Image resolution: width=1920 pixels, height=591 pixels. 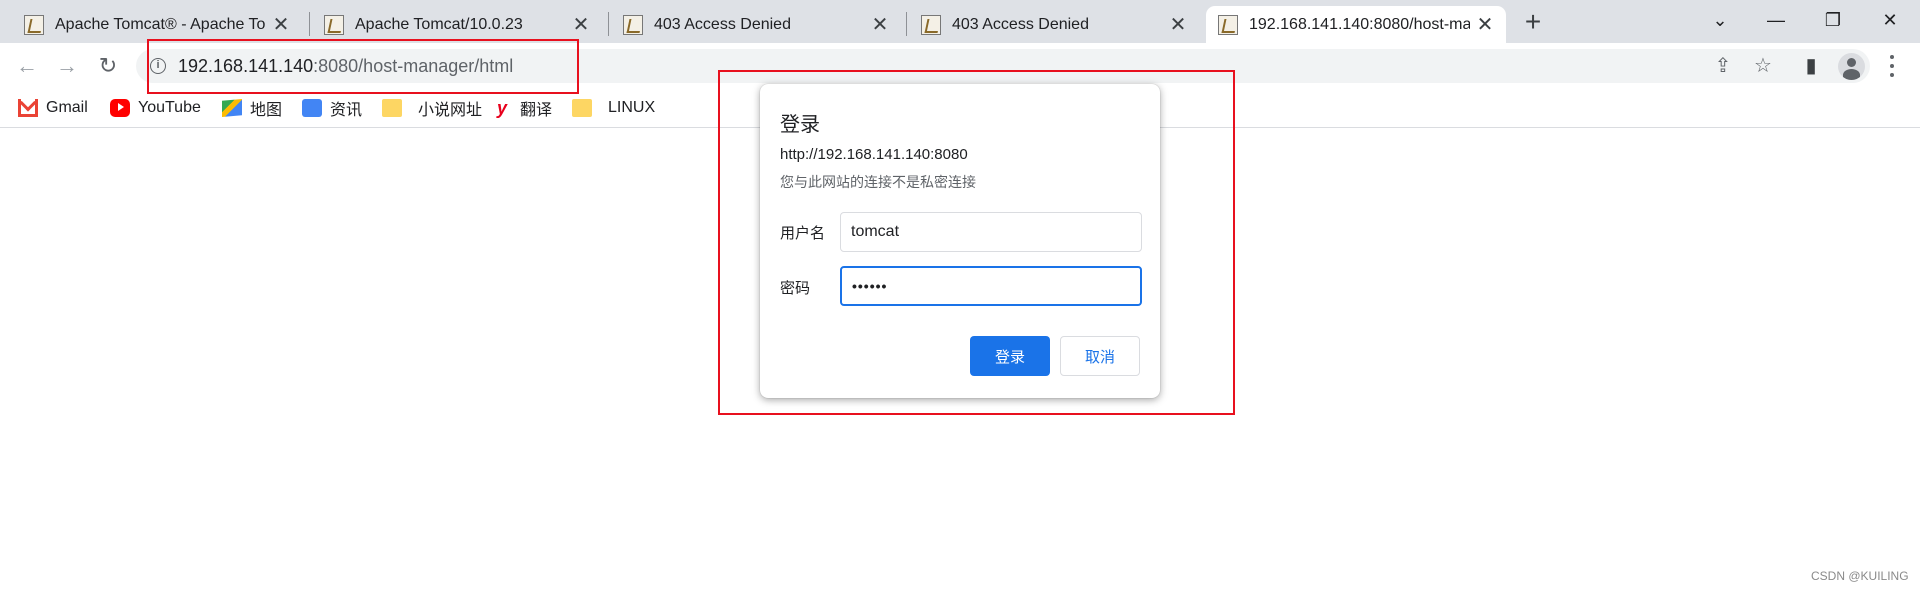 What do you see at coordinates (120, 108) in the screenshot?
I see `youtube-icon` at bounding box center [120, 108].